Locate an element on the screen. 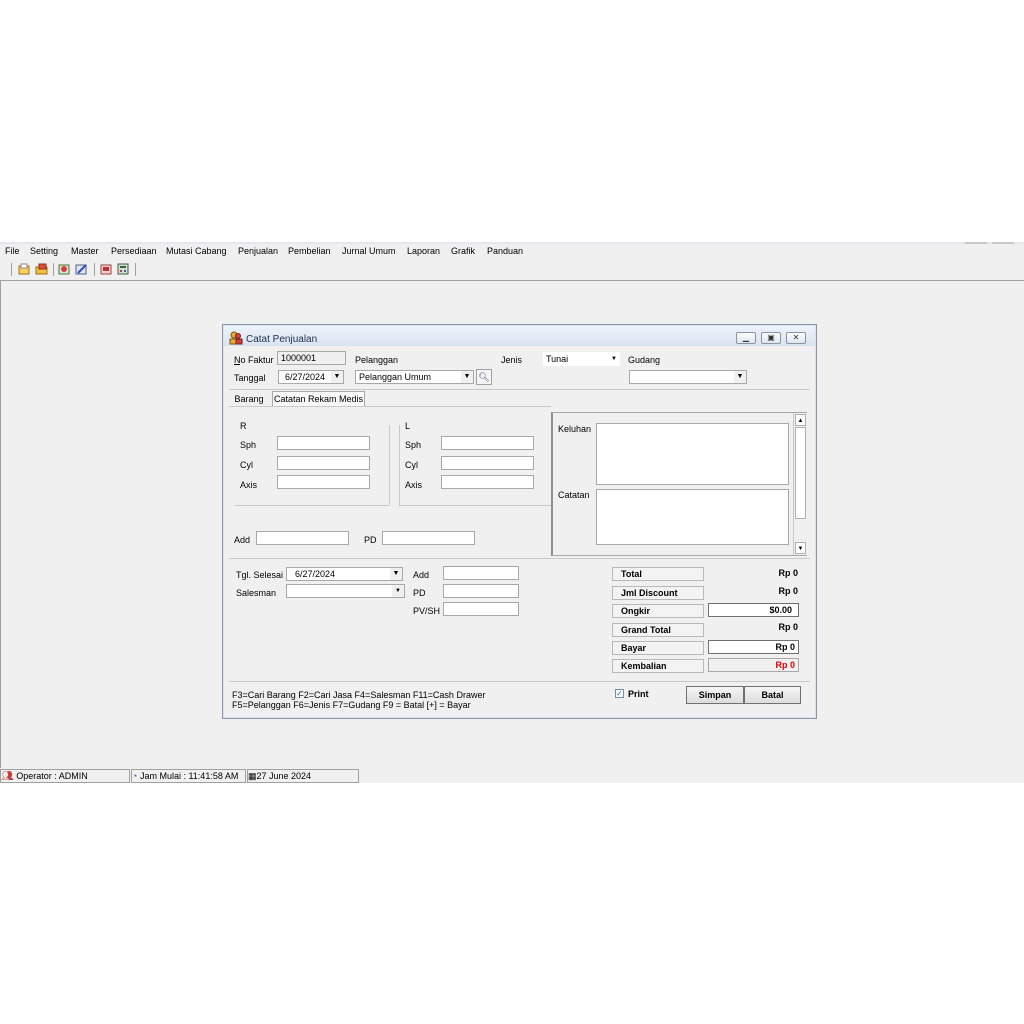 Image resolution: width=1024 pixels, height=1024 pixels. batal-button: Batal is located at coordinates (772, 695).